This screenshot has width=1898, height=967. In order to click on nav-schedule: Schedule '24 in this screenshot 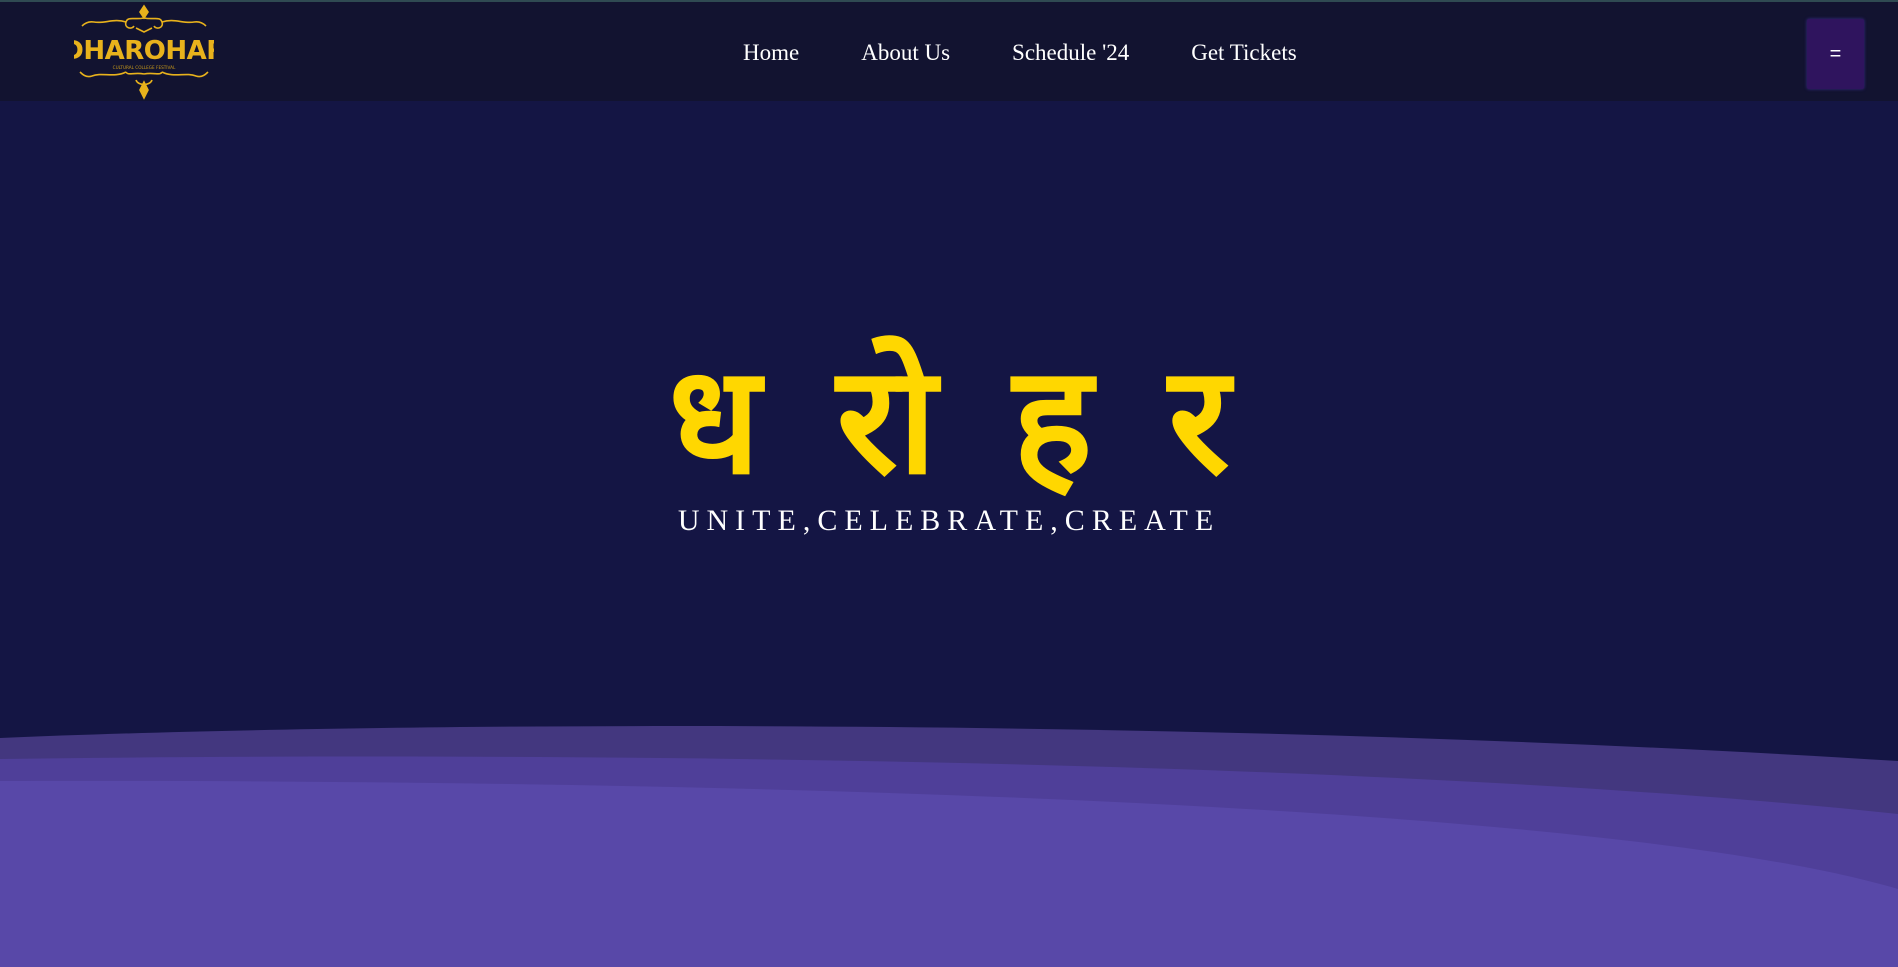, I will do `click(1070, 53)`.